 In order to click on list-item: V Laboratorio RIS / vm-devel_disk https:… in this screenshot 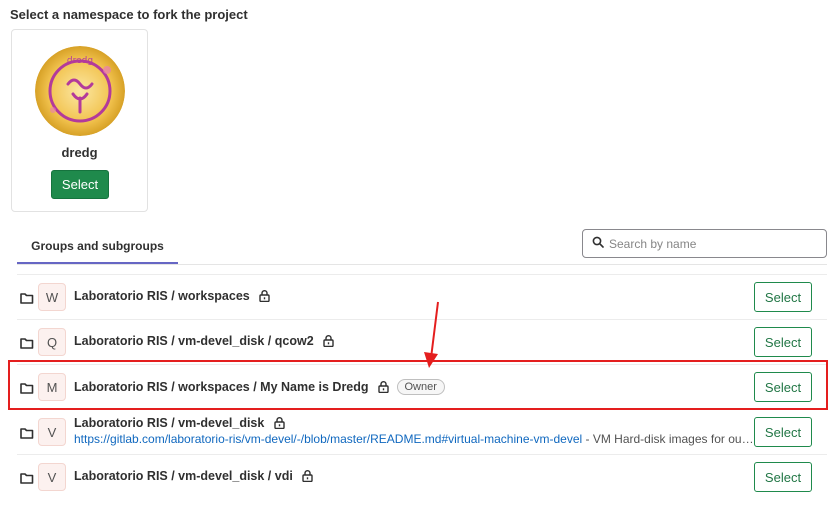, I will do `click(422, 432)`.